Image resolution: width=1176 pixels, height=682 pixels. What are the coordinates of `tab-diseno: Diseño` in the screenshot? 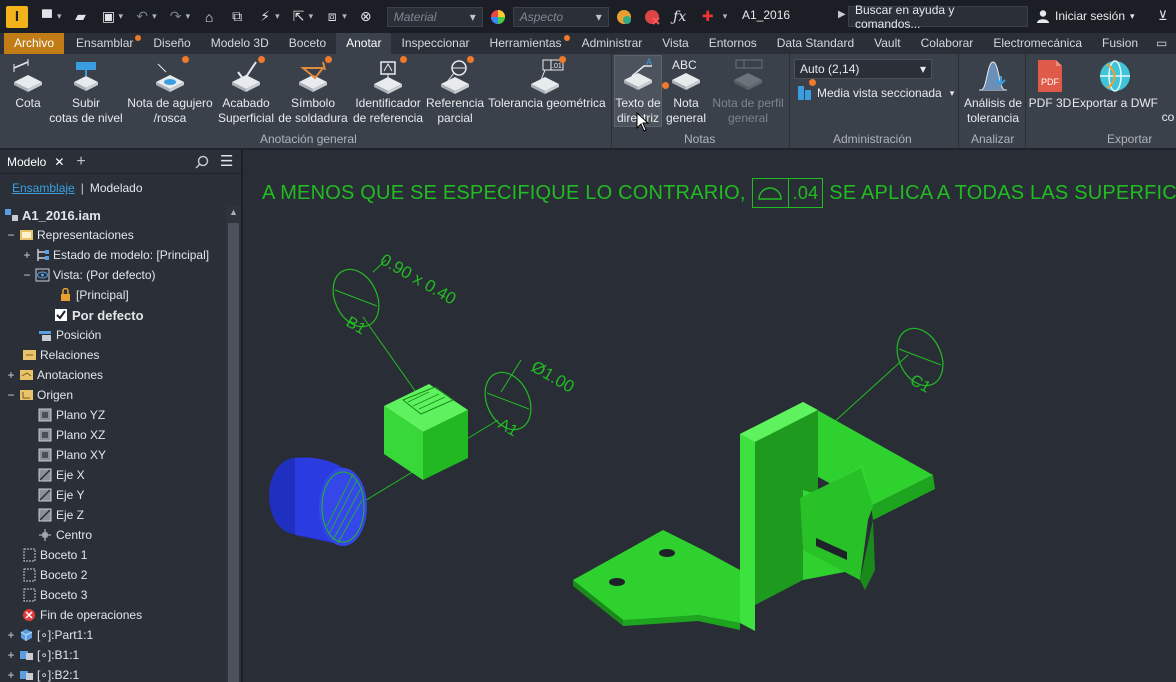 It's located at (171, 43).